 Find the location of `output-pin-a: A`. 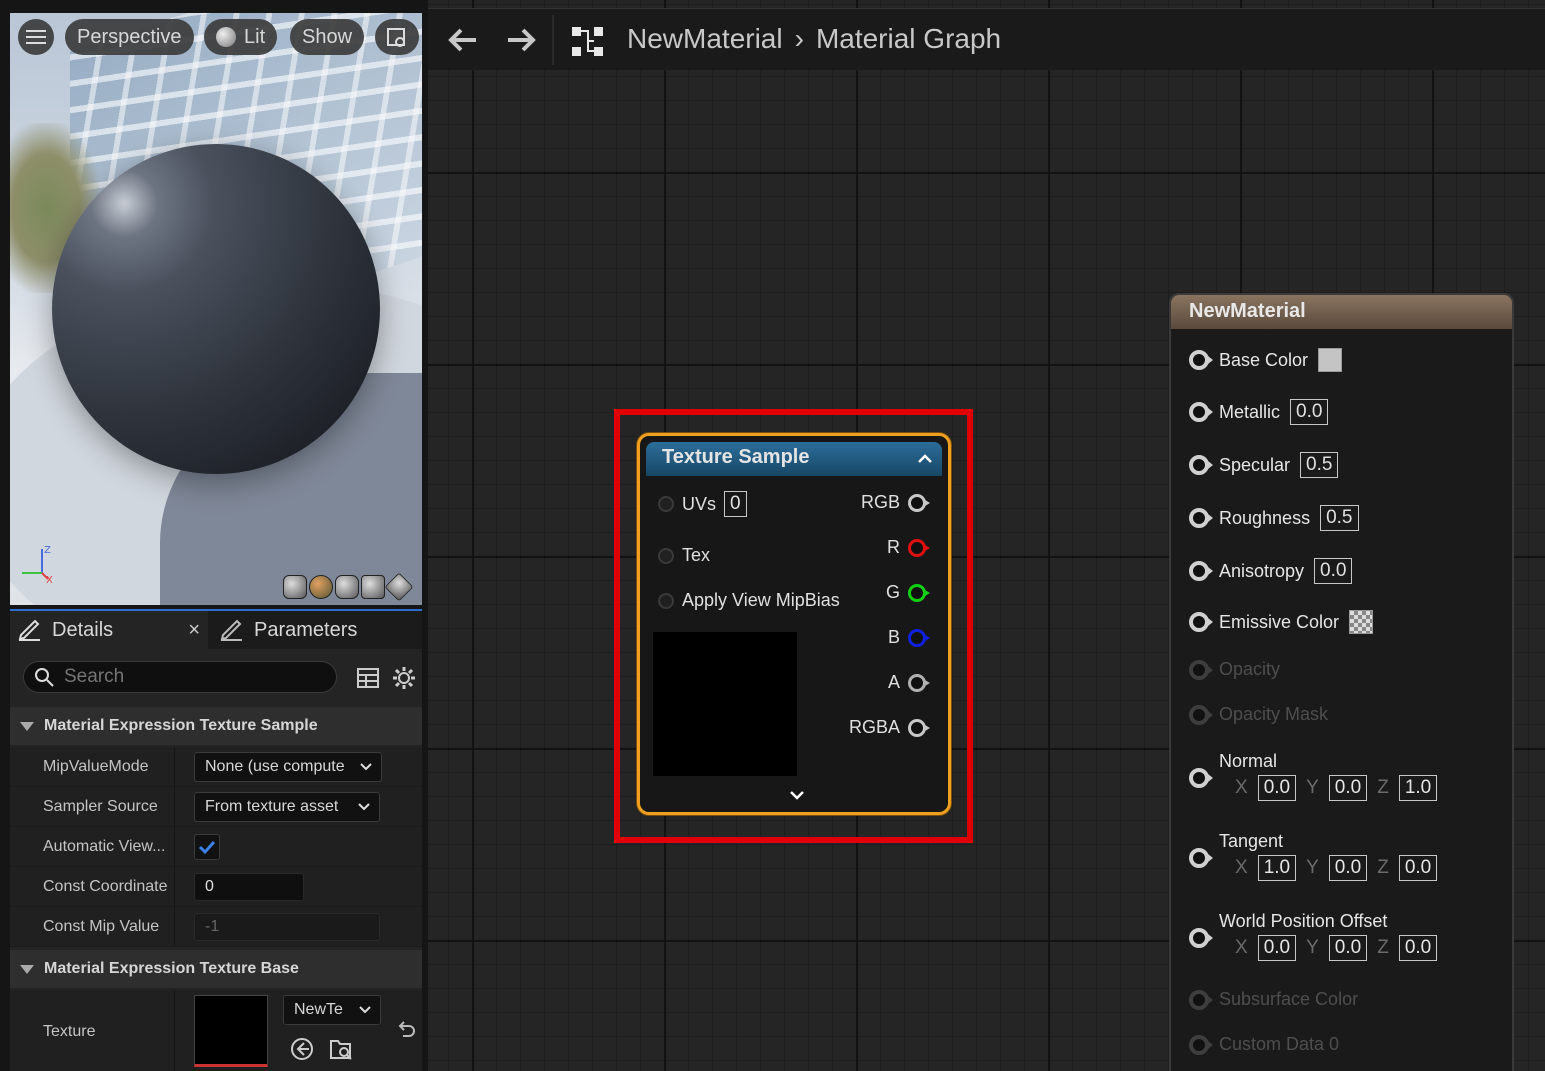

output-pin-a: A is located at coordinates (909, 682).